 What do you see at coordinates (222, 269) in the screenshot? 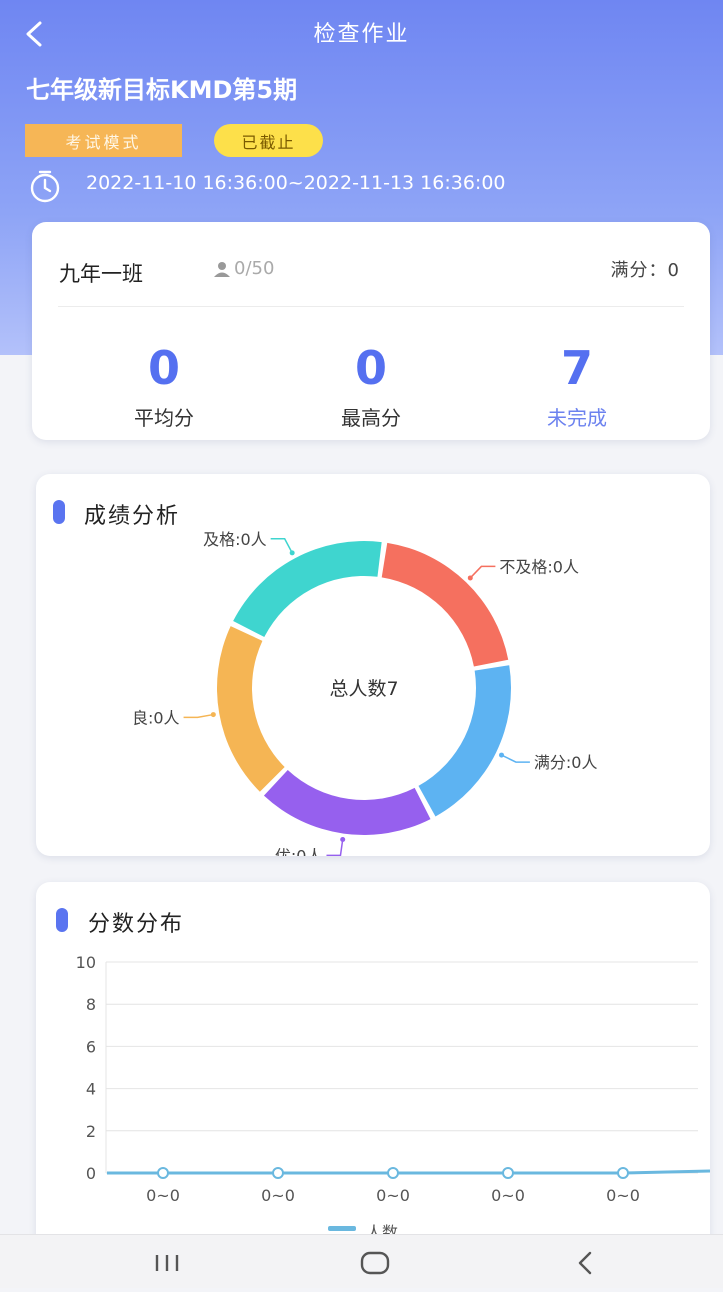
I see `students-icon` at bounding box center [222, 269].